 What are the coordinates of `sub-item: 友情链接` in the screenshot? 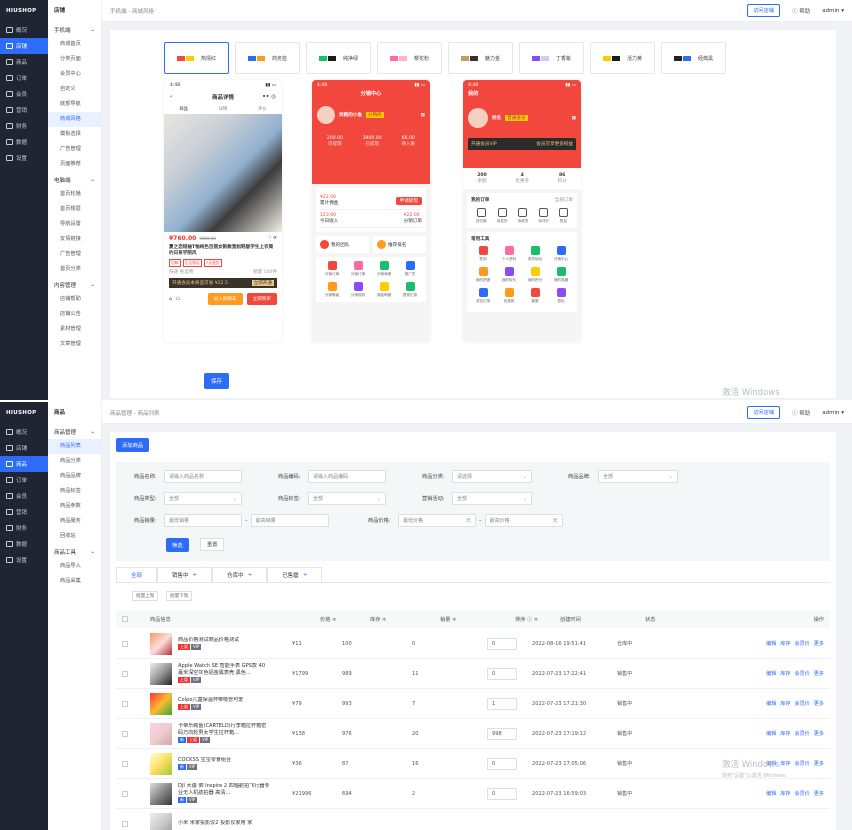 It's located at (74, 239).